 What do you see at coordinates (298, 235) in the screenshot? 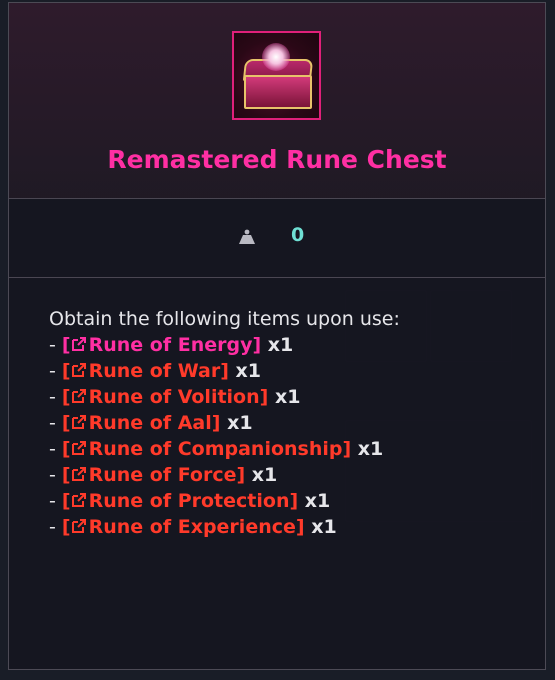
I see `weight-value: 0` at bounding box center [298, 235].